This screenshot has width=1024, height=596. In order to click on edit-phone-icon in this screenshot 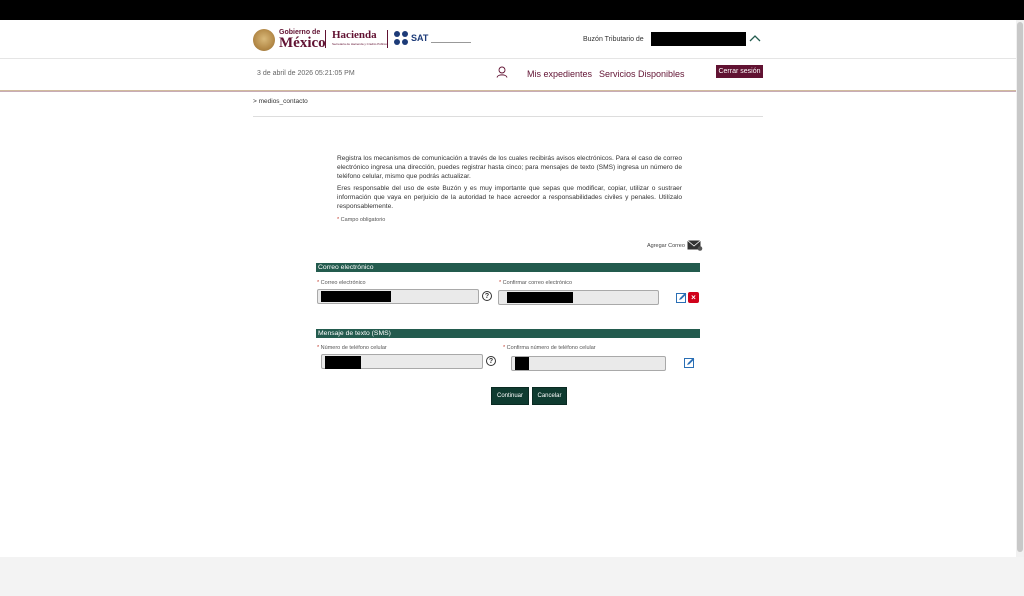, I will do `click(689, 362)`.